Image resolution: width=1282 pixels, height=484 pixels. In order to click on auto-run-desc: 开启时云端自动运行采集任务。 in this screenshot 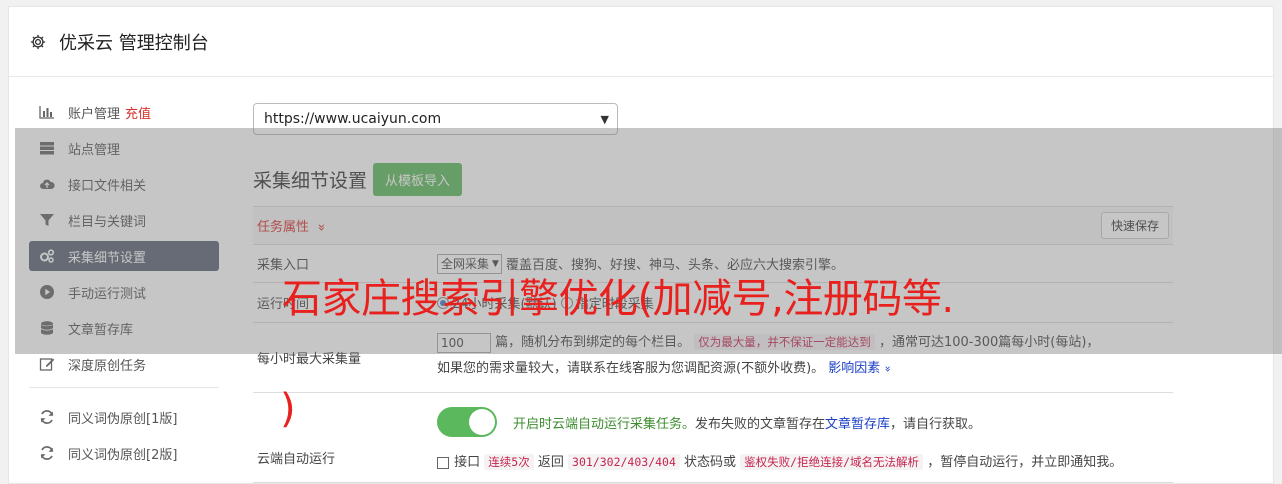, I will do `click(604, 424)`.